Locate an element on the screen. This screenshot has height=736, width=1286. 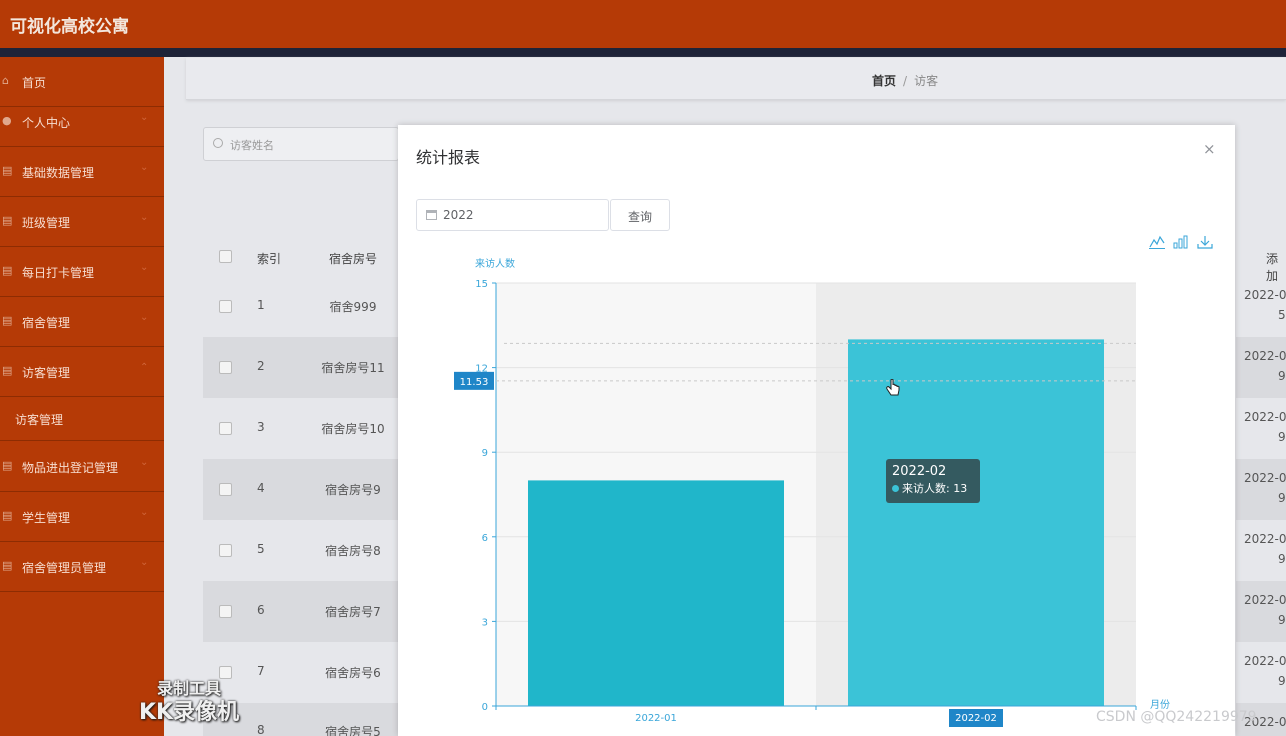
row-room: 宿舍房号6 is located at coordinates (353, 673).